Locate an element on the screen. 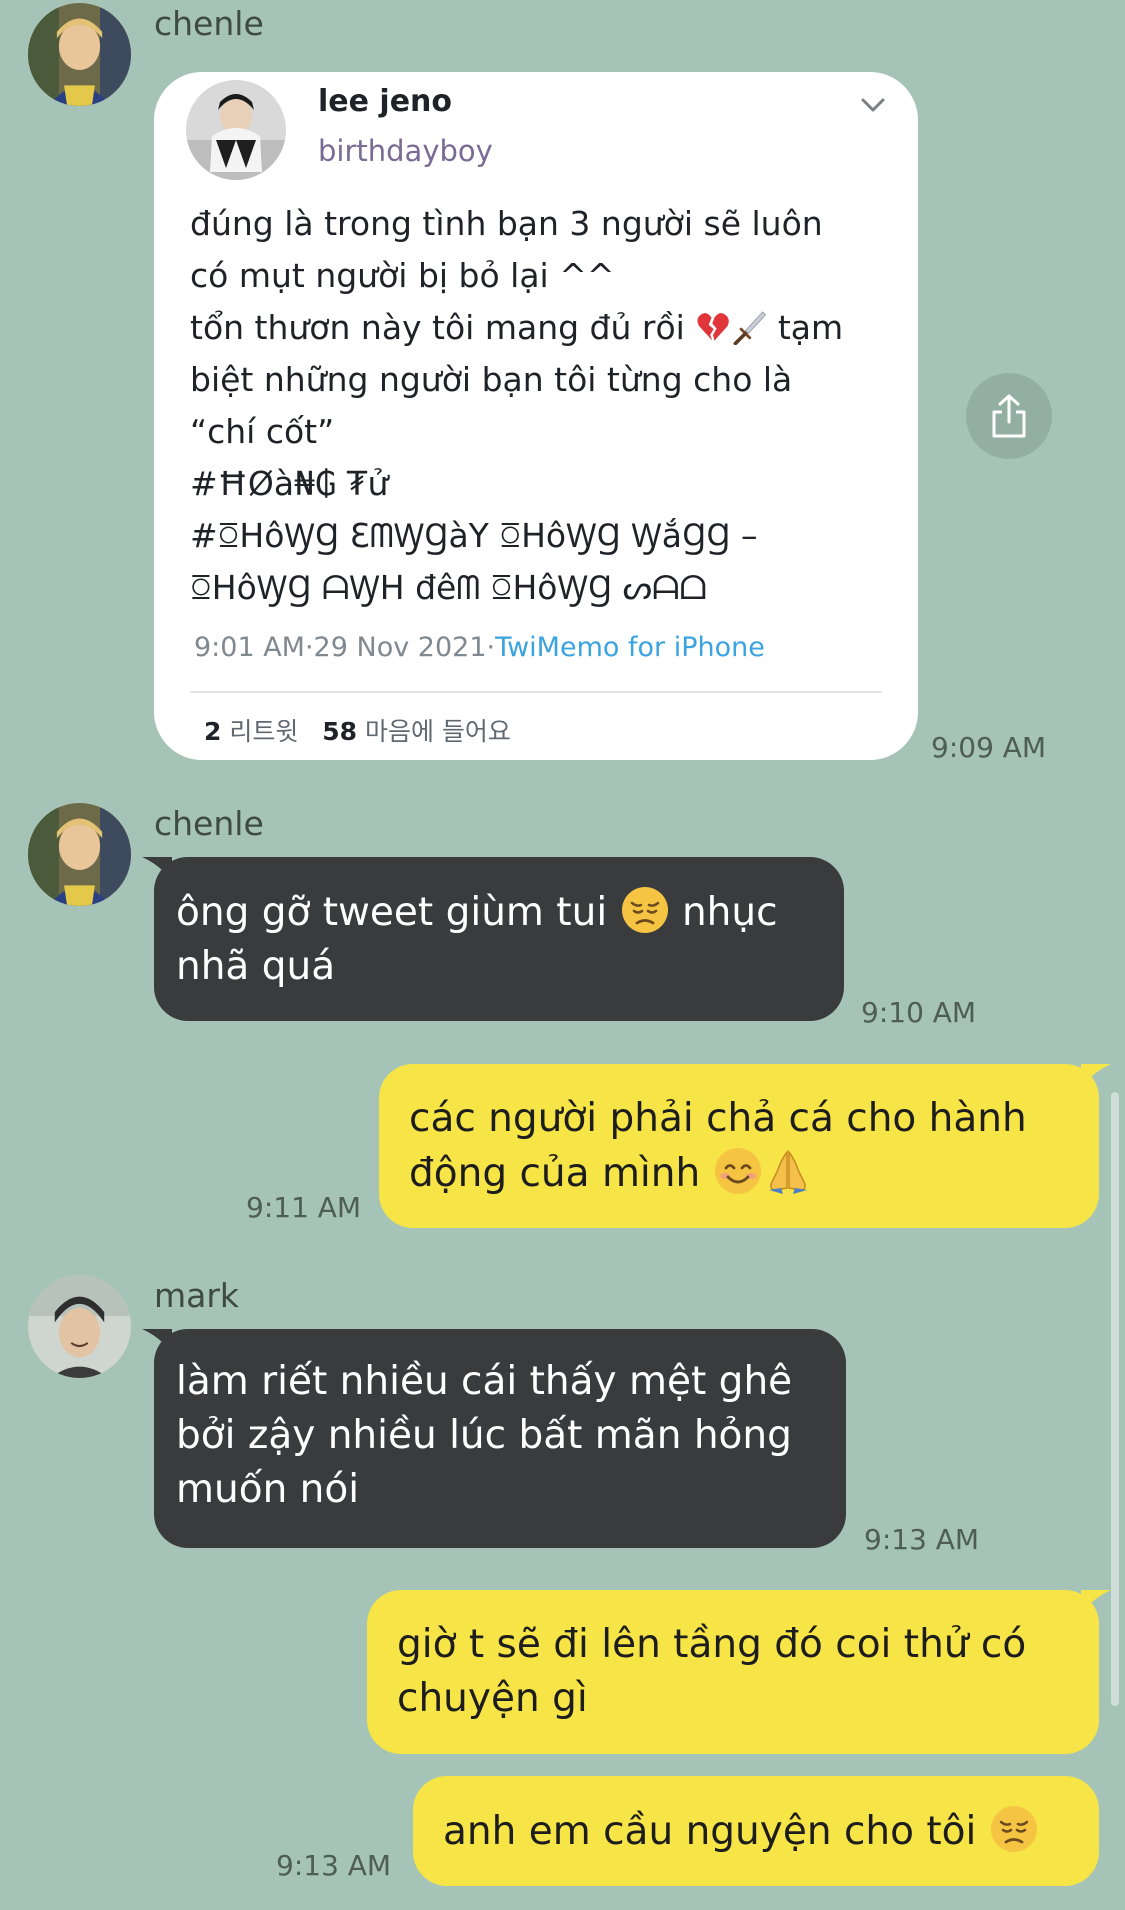  share-button is located at coordinates (1009, 416).